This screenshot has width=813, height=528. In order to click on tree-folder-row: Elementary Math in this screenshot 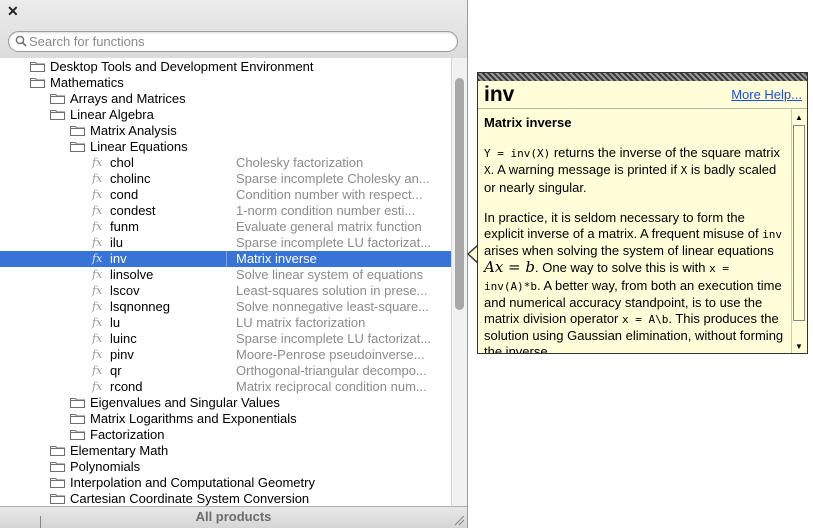, I will do `click(225, 451)`.